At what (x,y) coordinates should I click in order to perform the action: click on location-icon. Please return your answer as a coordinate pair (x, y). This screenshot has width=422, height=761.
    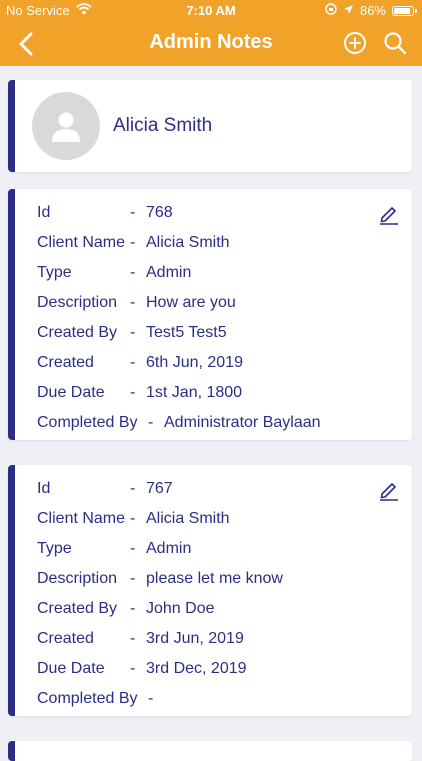
    Looking at the image, I should click on (348, 10).